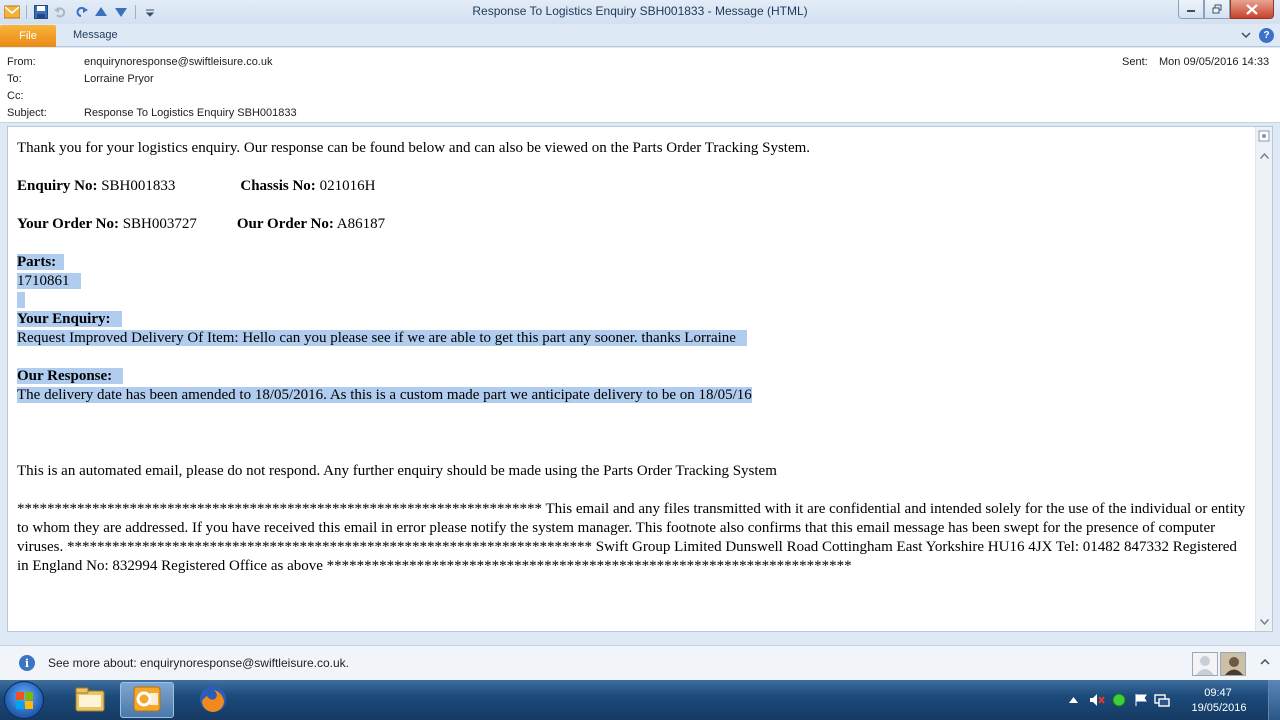 This screenshot has width=1280, height=720. Describe the element at coordinates (1219, 708) in the screenshot. I see `clock-date: 19/05/2016` at that location.